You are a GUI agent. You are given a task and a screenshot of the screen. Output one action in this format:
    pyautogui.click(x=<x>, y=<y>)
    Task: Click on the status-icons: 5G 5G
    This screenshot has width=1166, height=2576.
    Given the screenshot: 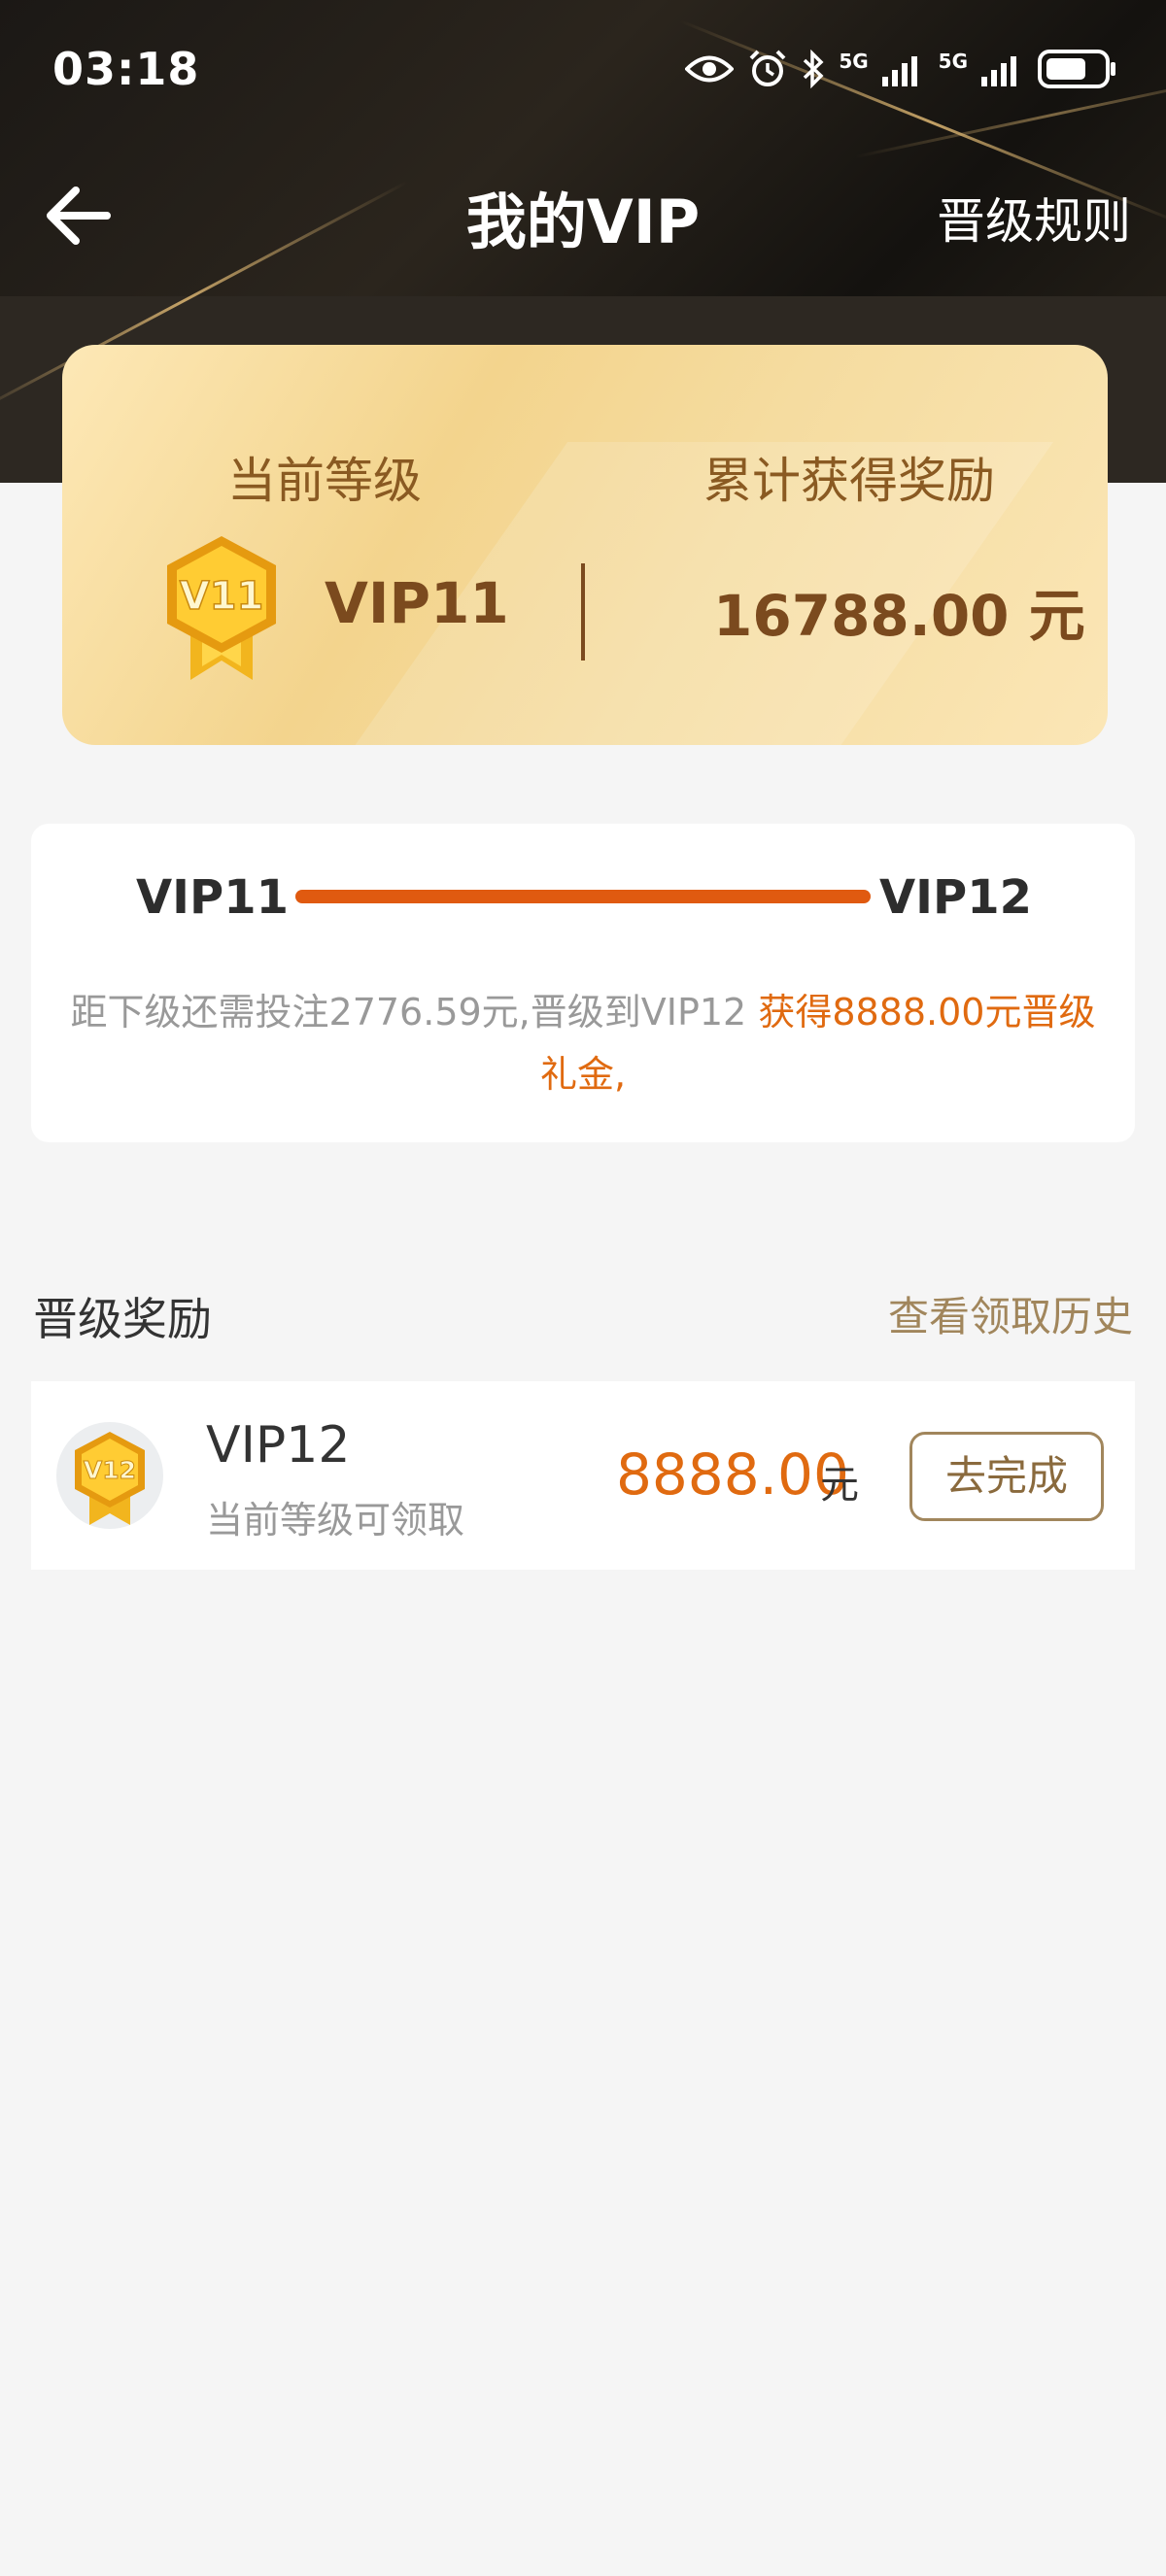 What is the action you would take?
    pyautogui.click(x=901, y=69)
    